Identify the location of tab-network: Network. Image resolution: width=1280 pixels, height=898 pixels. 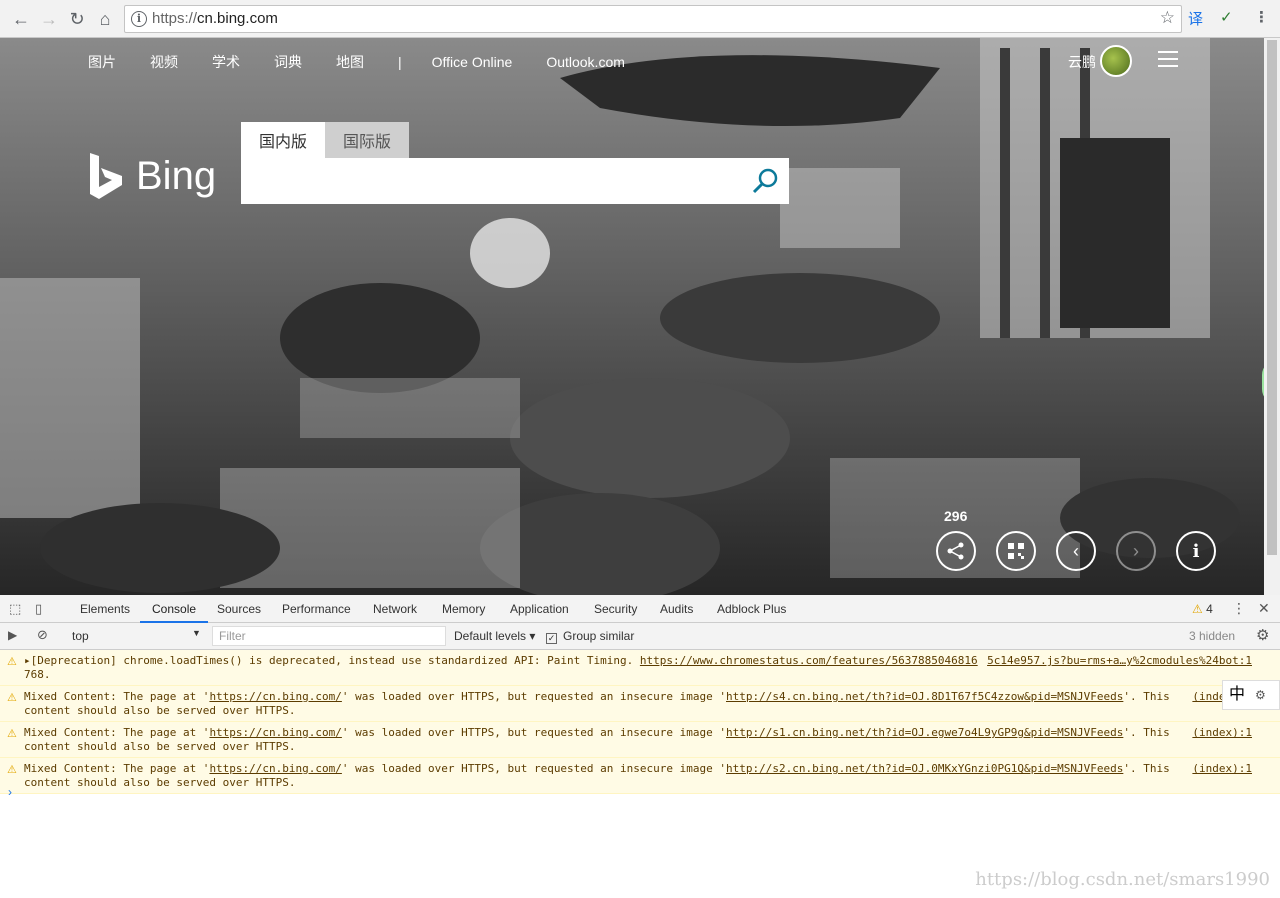
(395, 609).